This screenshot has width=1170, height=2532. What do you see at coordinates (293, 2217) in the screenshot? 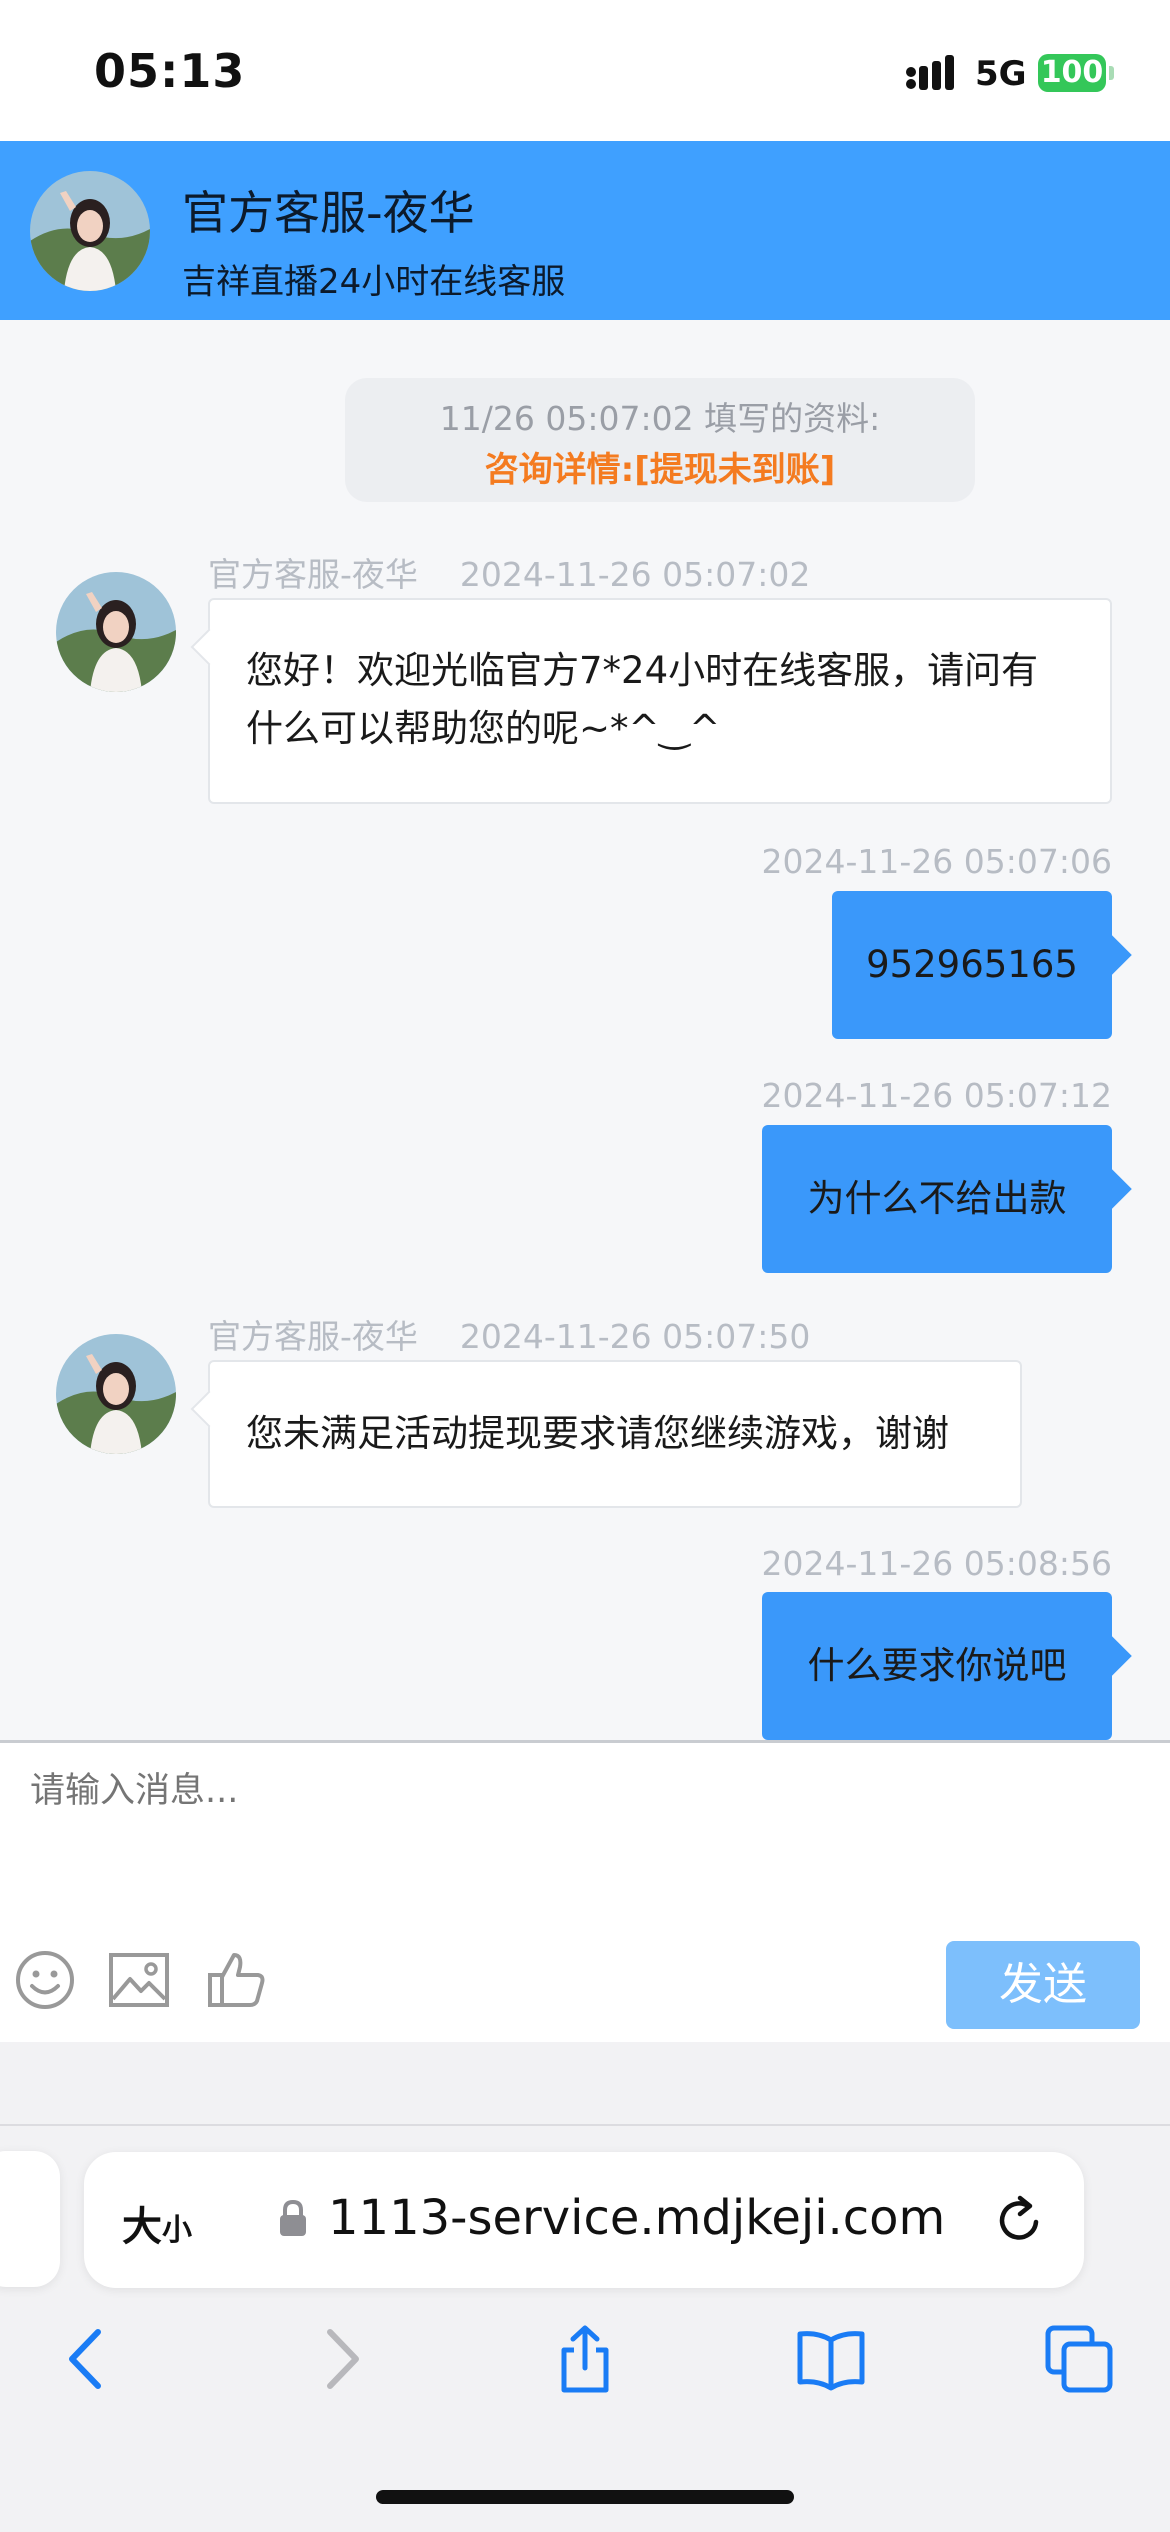
I see `lock-icon` at bounding box center [293, 2217].